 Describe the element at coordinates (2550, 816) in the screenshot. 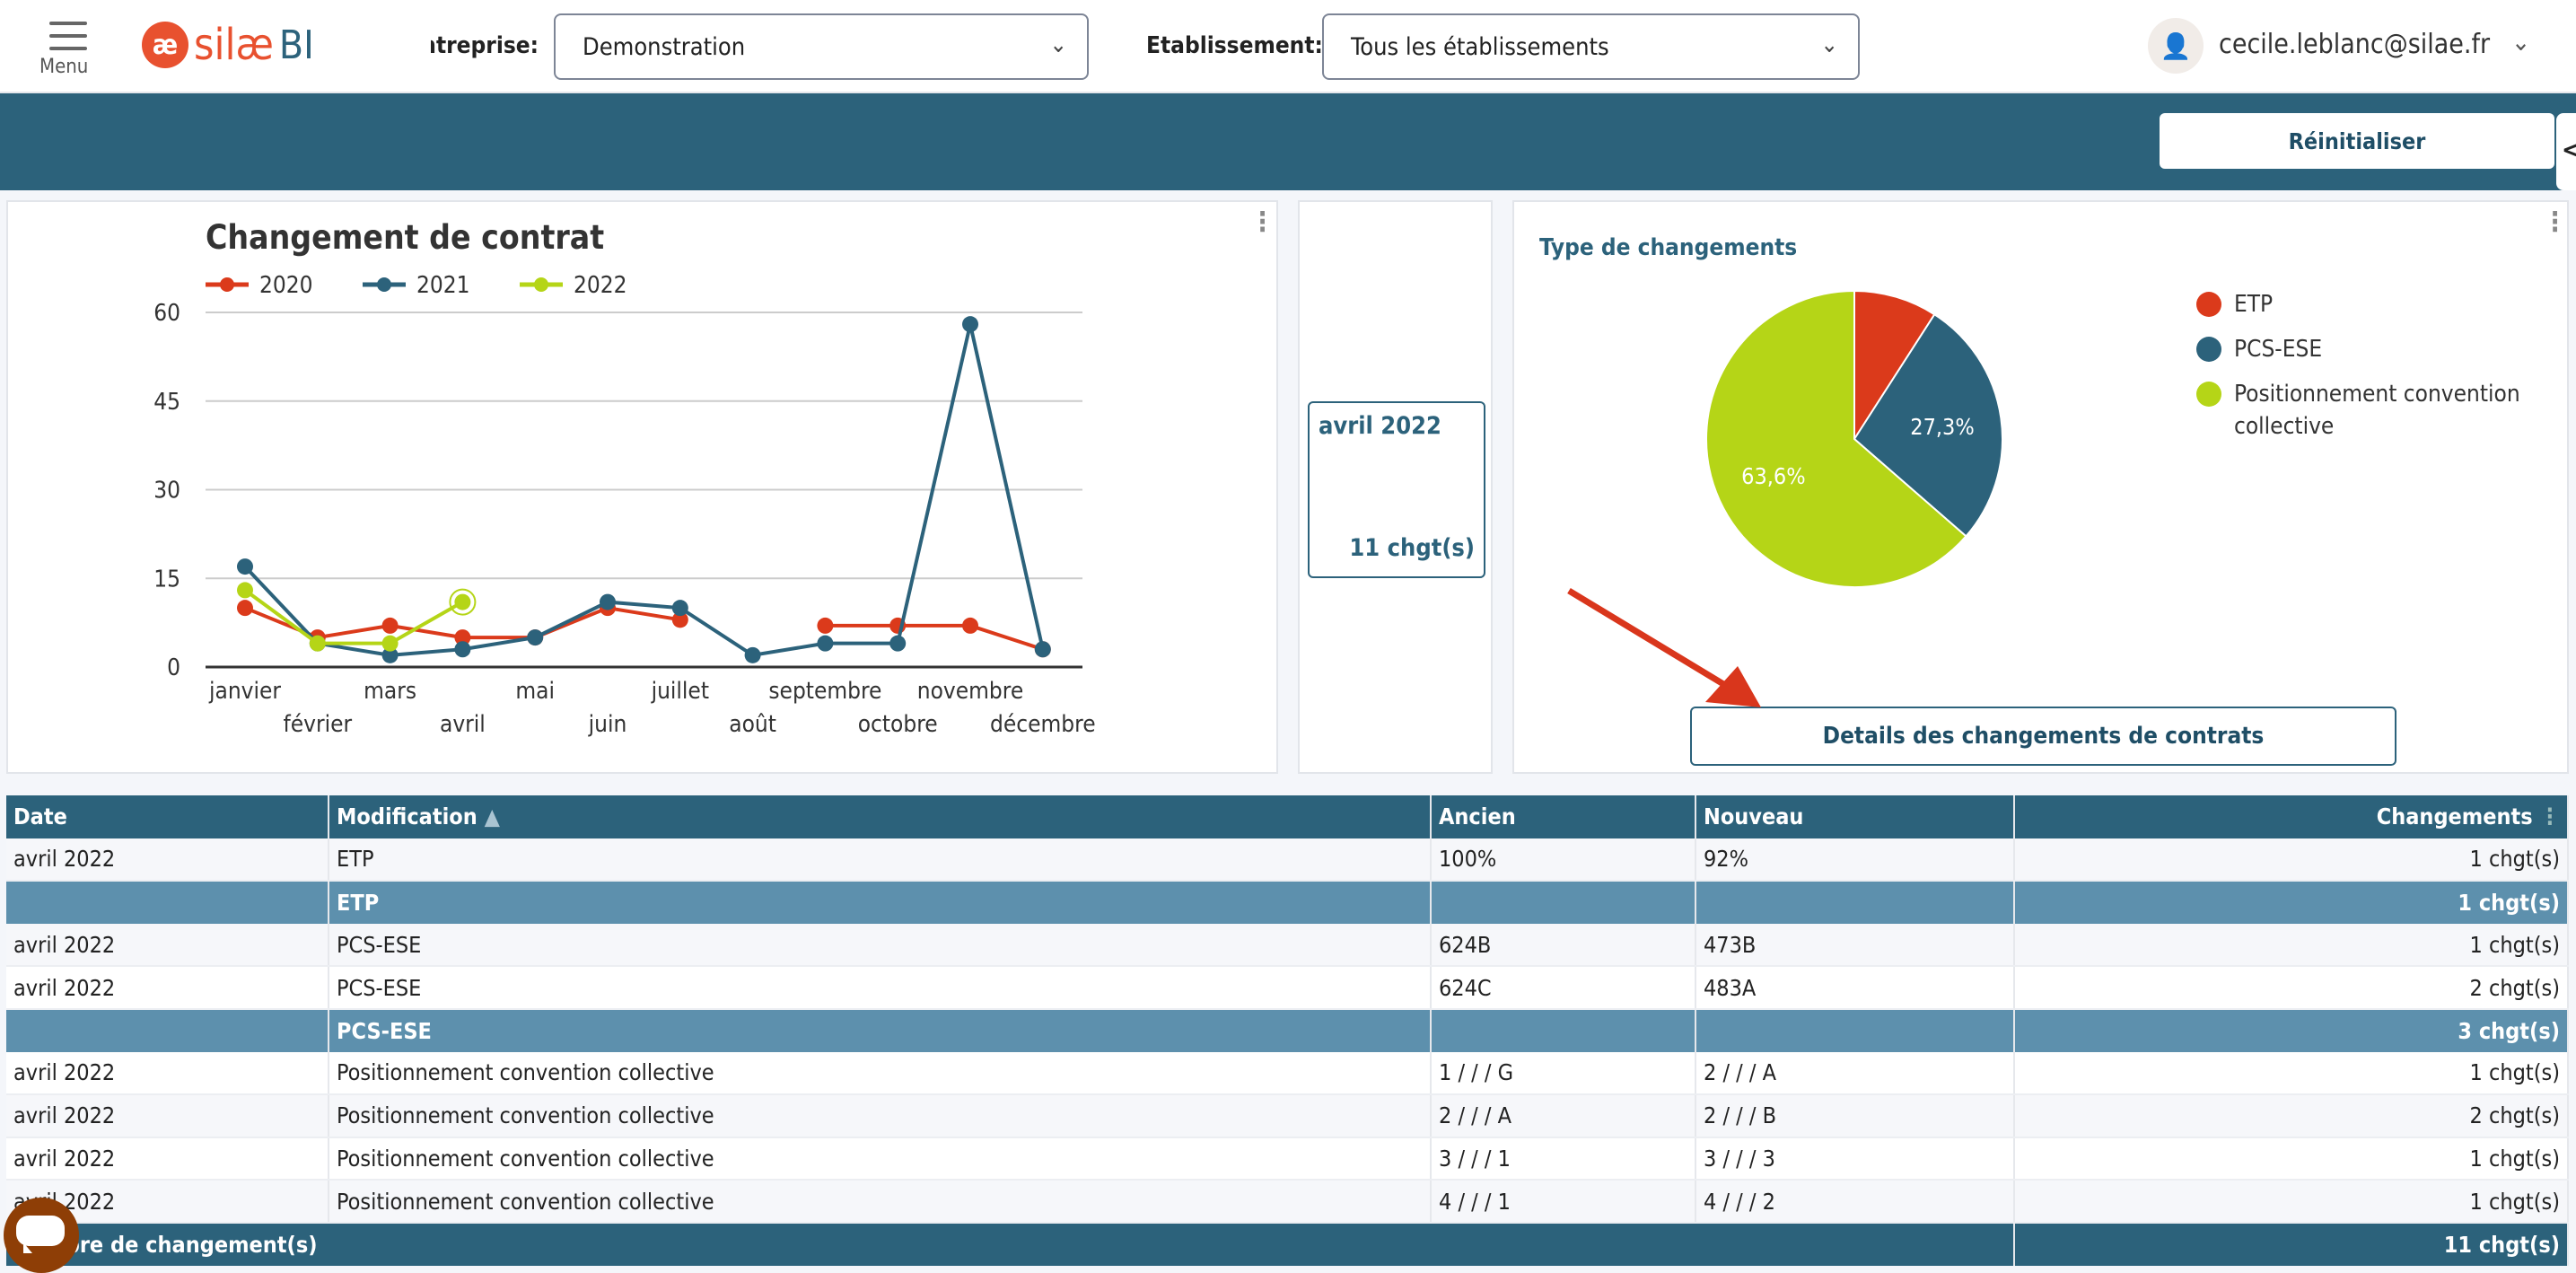

I see `column-options-icon: ⋮` at that location.